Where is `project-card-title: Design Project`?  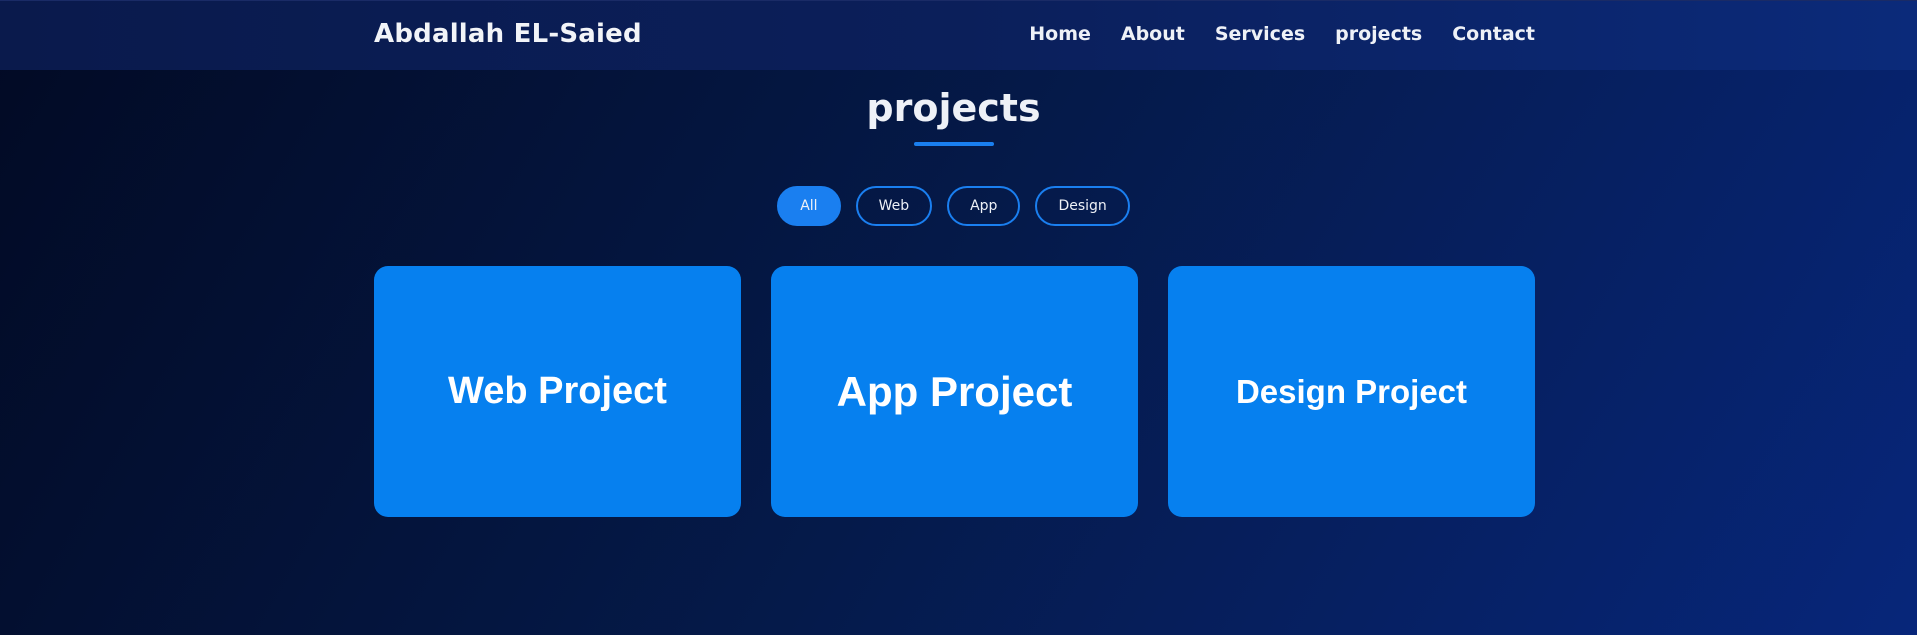
project-card-title: Design Project is located at coordinates (1351, 391).